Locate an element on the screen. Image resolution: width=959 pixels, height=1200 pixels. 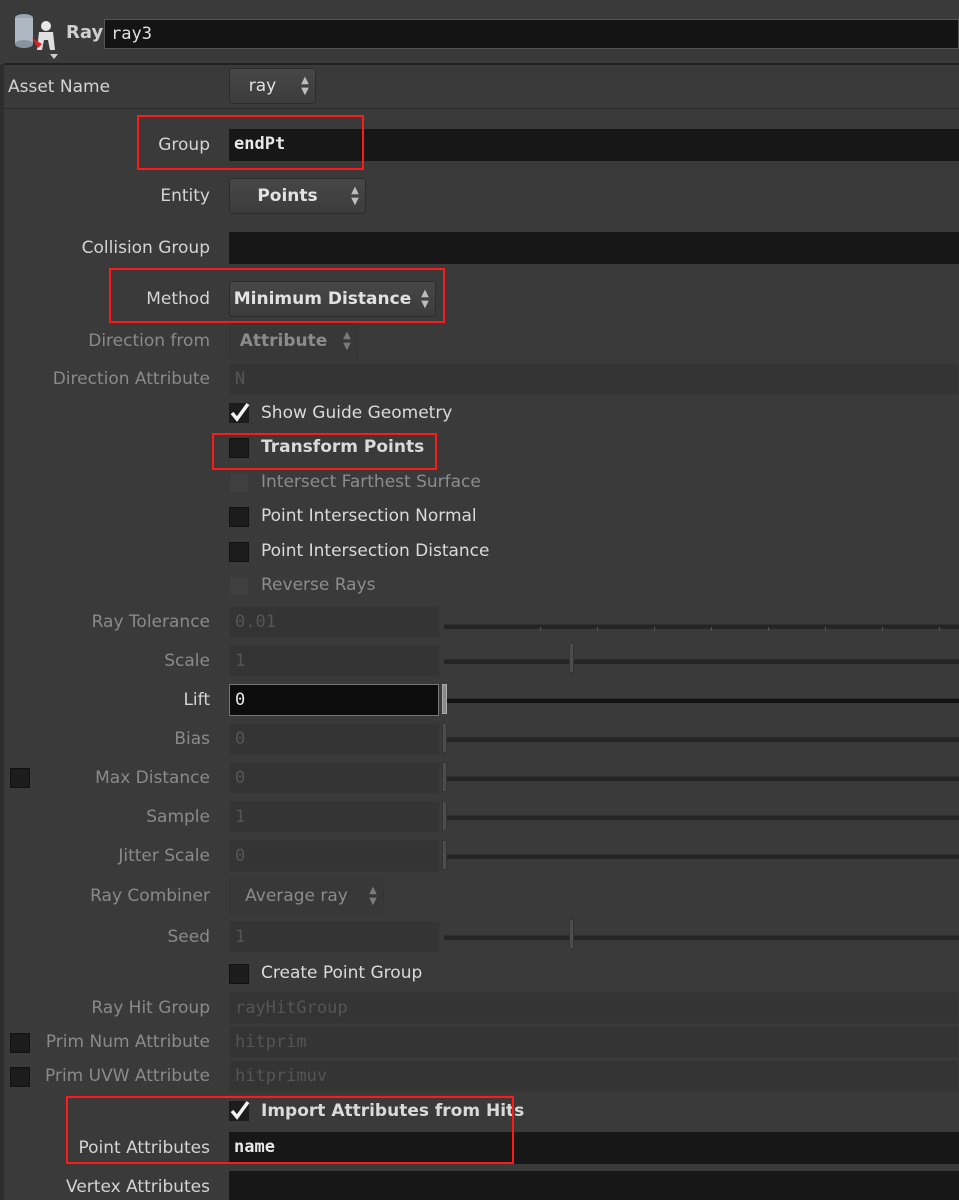
lift-slider-handle is located at coordinates (444, 699).